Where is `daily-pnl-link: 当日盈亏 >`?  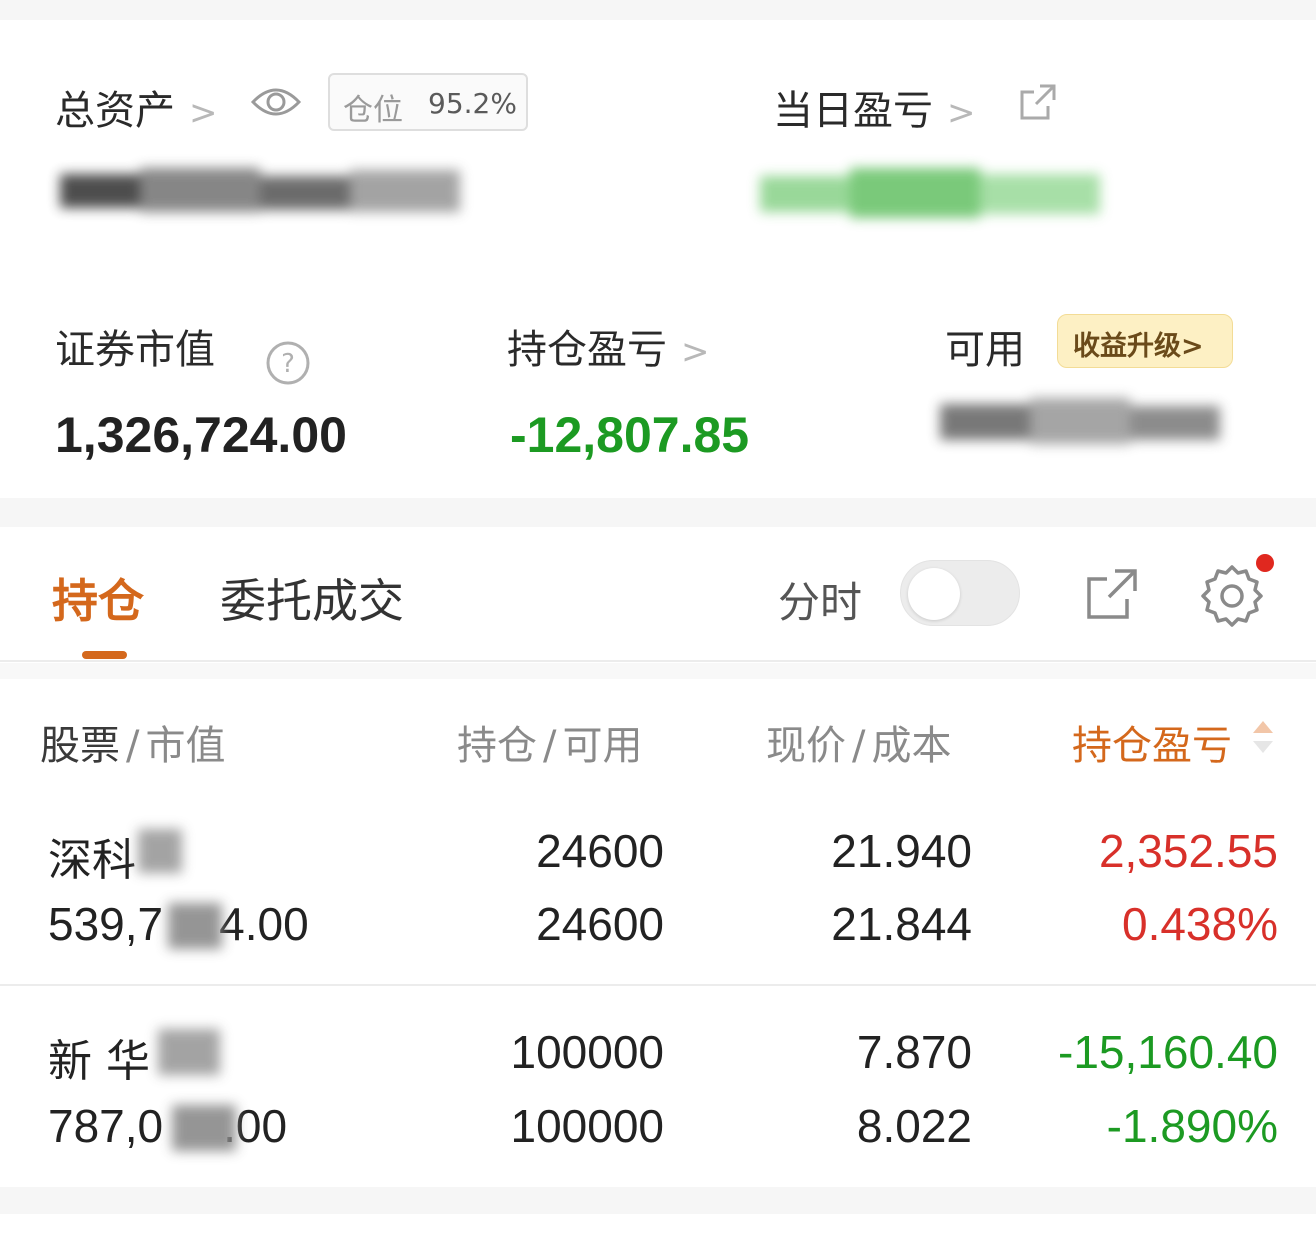 daily-pnl-link: 当日盈亏 > is located at coordinates (874, 107).